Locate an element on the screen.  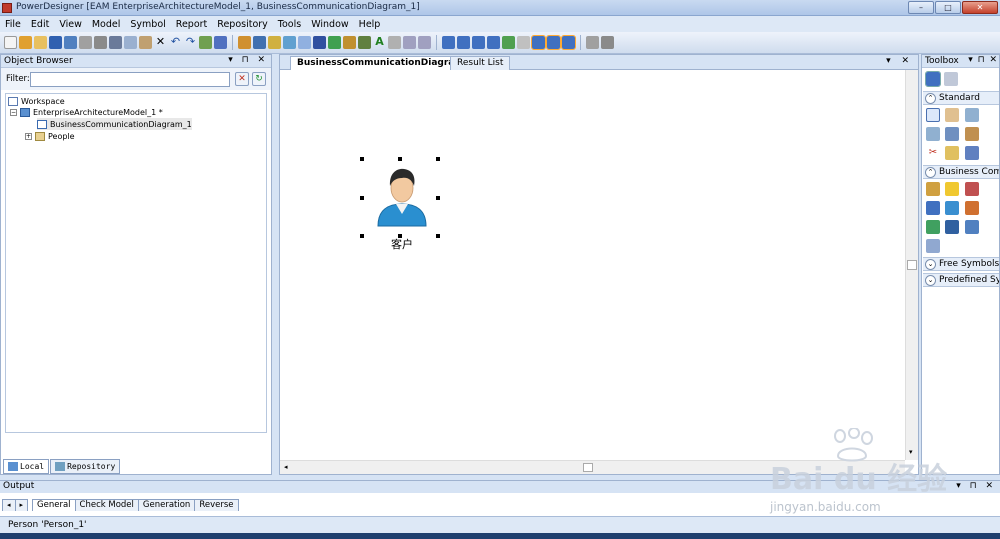
tree-item-model: − EnterpriseArchitectureModel_1 * is located at coordinates (86, 112).